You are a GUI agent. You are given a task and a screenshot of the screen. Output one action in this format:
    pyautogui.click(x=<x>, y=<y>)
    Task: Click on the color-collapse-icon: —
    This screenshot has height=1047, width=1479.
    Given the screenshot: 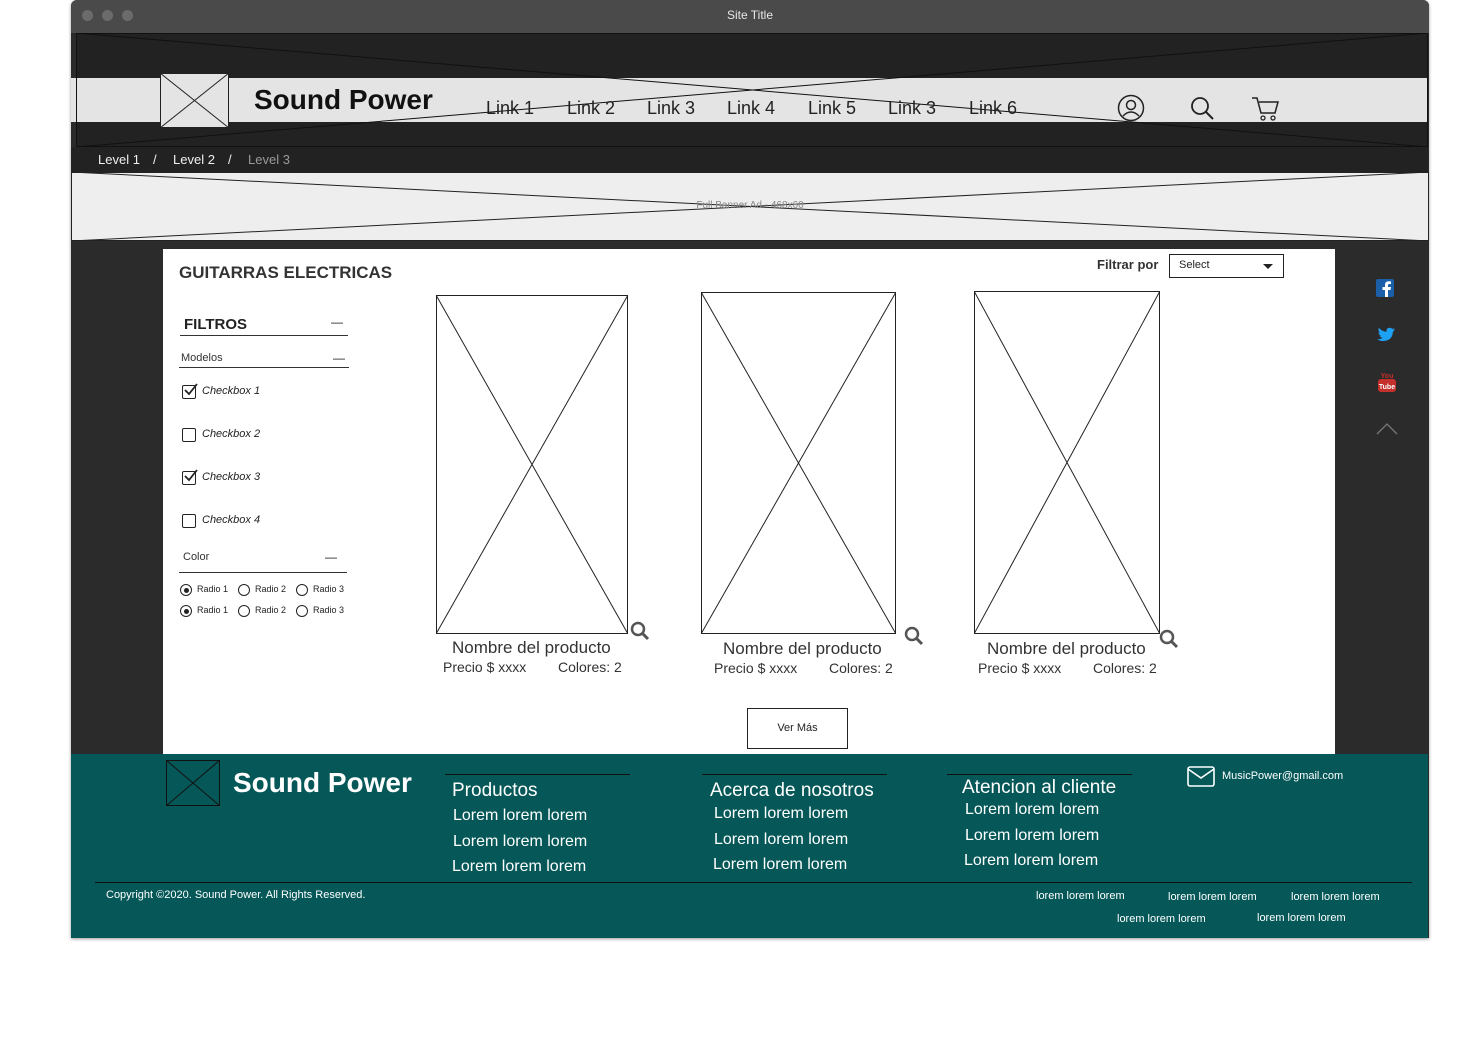 What is the action you would take?
    pyautogui.click(x=331, y=557)
    